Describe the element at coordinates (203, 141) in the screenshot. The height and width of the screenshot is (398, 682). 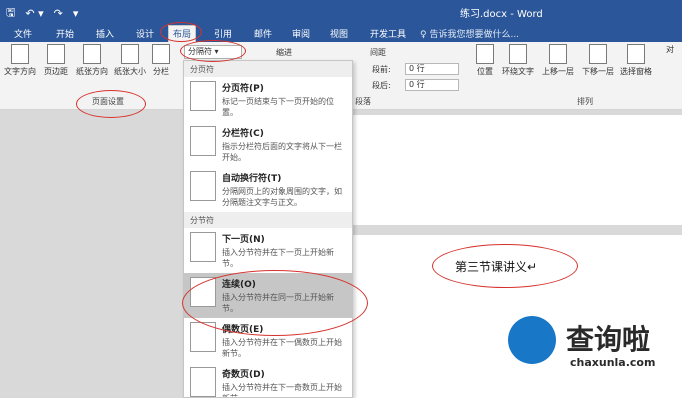
I see `column-break-icon` at that location.